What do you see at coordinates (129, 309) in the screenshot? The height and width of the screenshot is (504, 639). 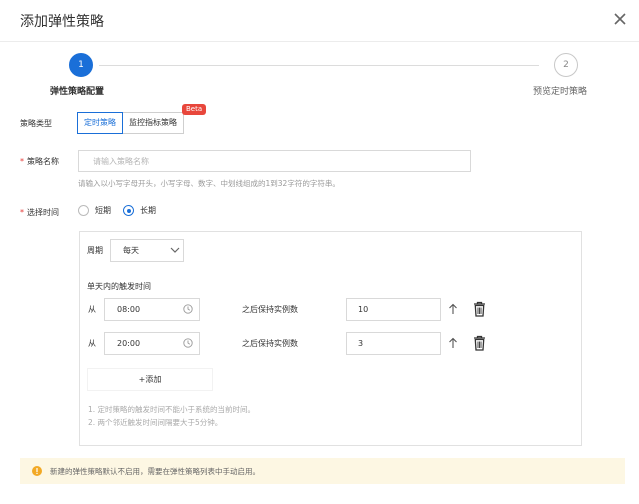 I see `trigger-time-value: 08:00` at bounding box center [129, 309].